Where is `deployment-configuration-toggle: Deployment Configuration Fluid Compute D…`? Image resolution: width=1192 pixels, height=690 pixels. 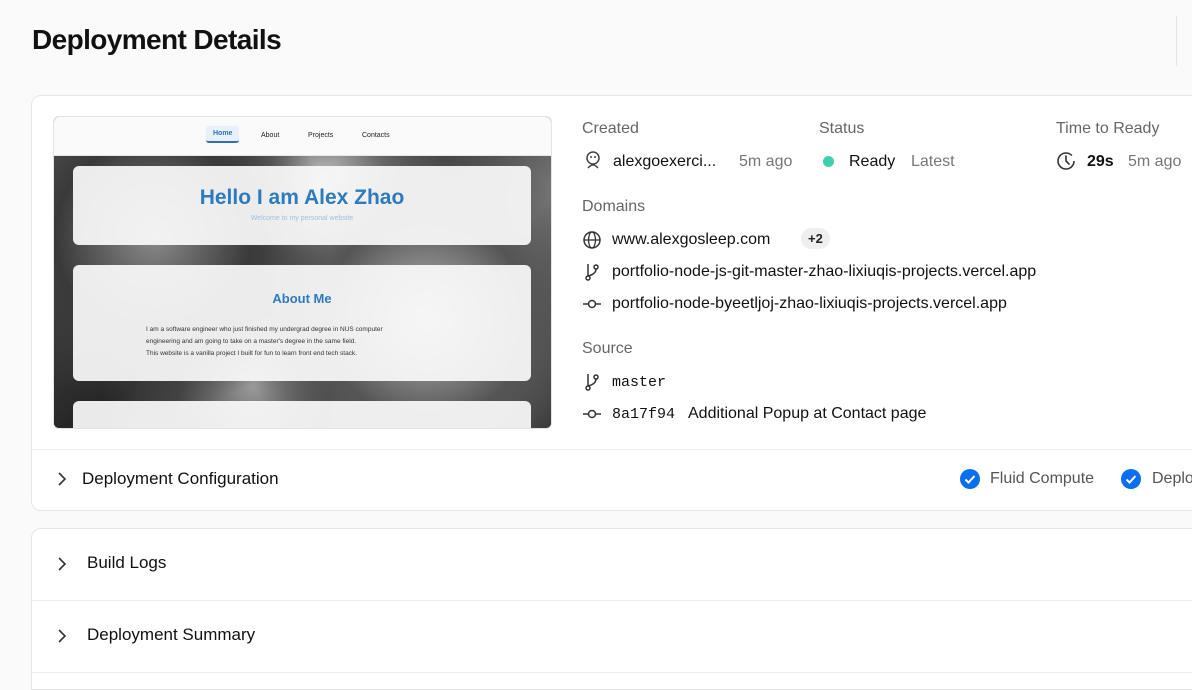
deployment-configuration-toggle: Deployment Configuration Fluid Compute D… is located at coordinates (612, 480).